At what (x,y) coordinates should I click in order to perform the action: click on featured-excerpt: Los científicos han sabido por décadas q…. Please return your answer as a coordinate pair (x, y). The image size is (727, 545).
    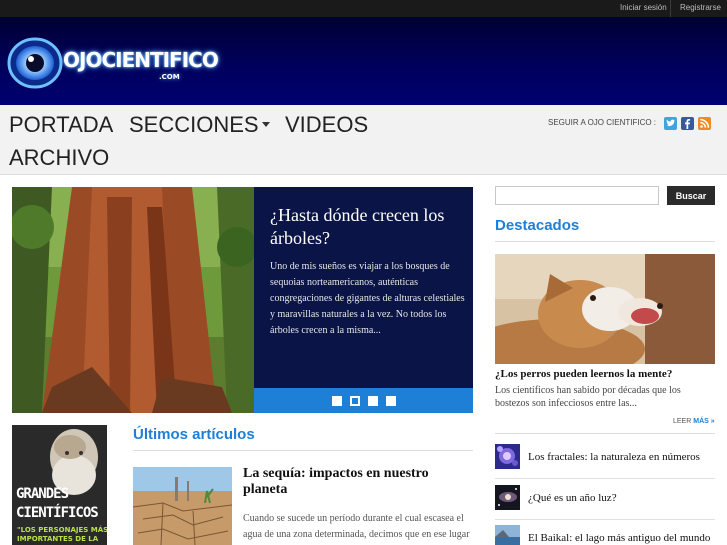
    Looking at the image, I should click on (588, 397).